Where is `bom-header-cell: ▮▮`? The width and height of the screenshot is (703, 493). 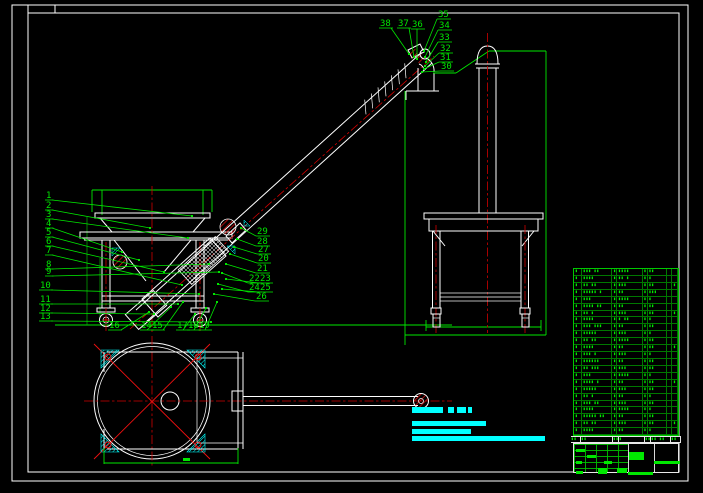 bom-header-cell: ▮▮ is located at coordinates (676, 439).